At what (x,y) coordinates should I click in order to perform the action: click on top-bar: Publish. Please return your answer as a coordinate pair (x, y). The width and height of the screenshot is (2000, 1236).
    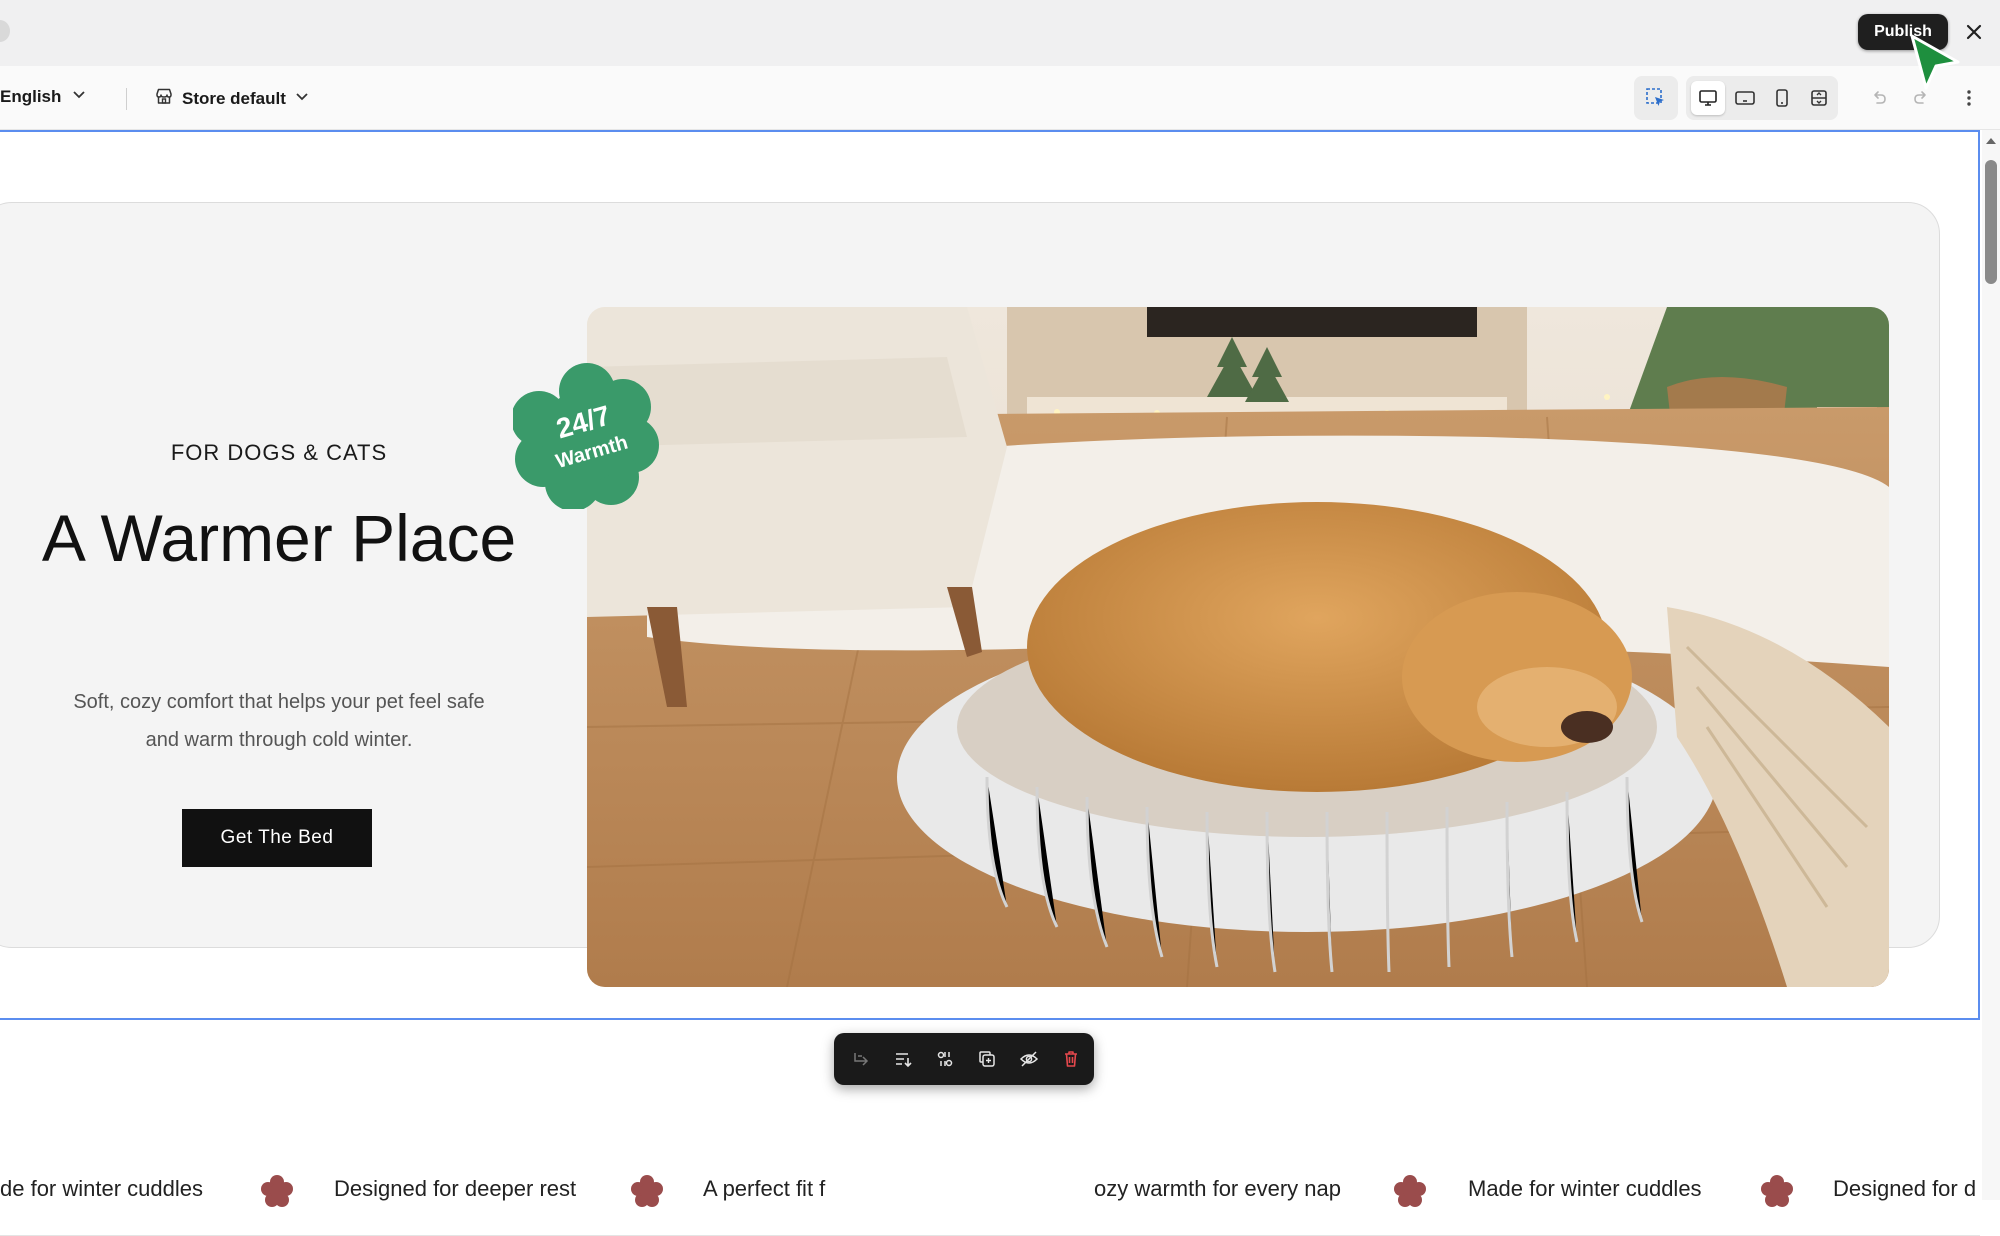
    Looking at the image, I should click on (1000, 33).